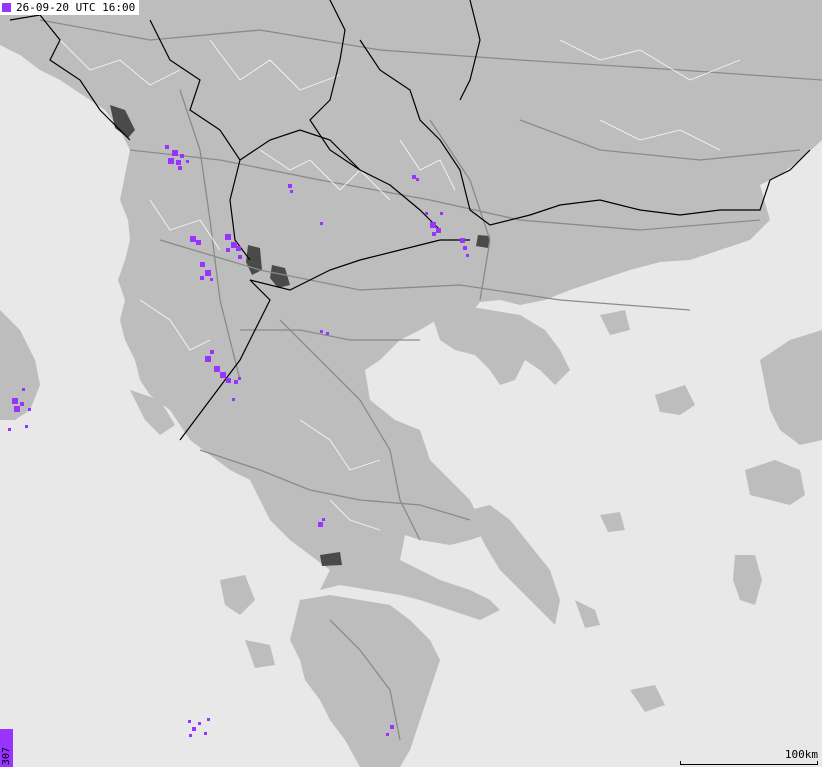 The image size is (822, 767). What do you see at coordinates (76, 7) in the screenshot?
I see `timestamp-text: 26-09-20 UTC 16:00` at bounding box center [76, 7].